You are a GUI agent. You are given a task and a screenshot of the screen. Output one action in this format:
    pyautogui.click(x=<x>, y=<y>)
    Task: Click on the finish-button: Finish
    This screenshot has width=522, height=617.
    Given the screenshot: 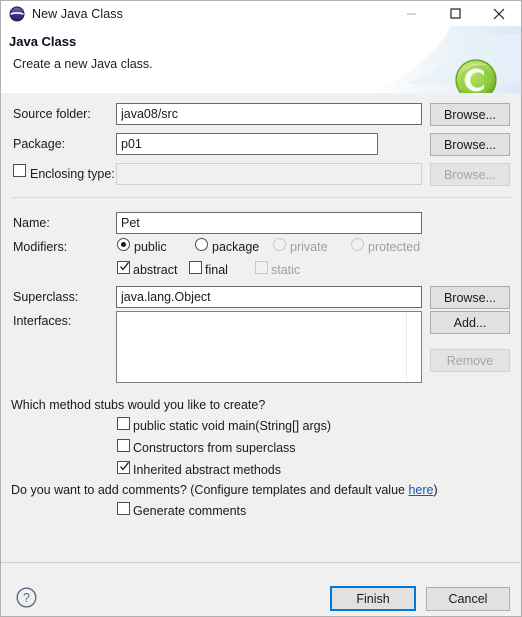 What is the action you would take?
    pyautogui.click(x=373, y=598)
    